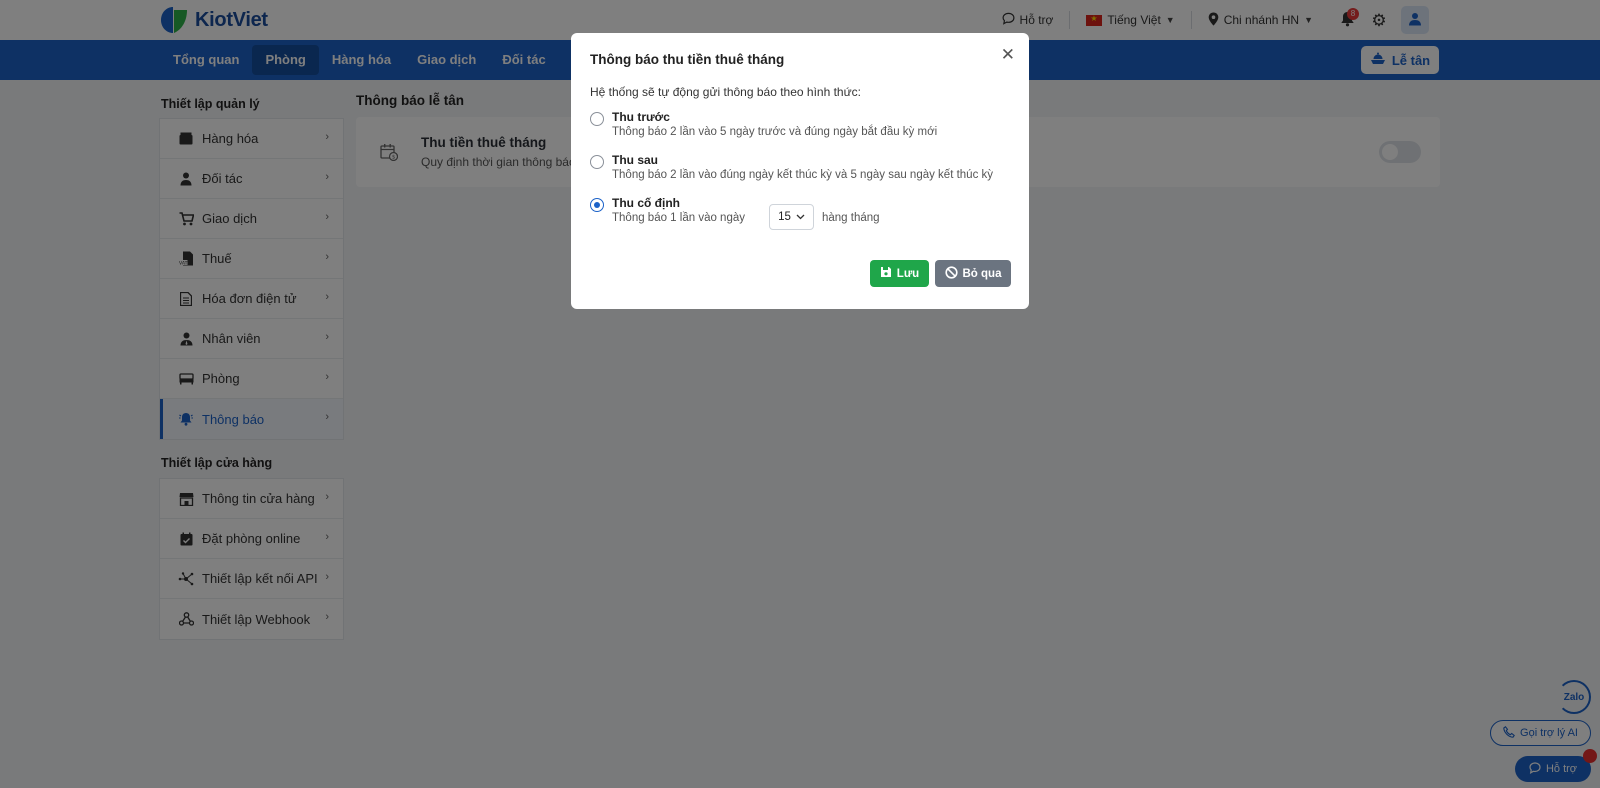 Image resolution: width=1600 pixels, height=788 pixels. I want to click on skip-label: Bỏ qua, so click(982, 273).